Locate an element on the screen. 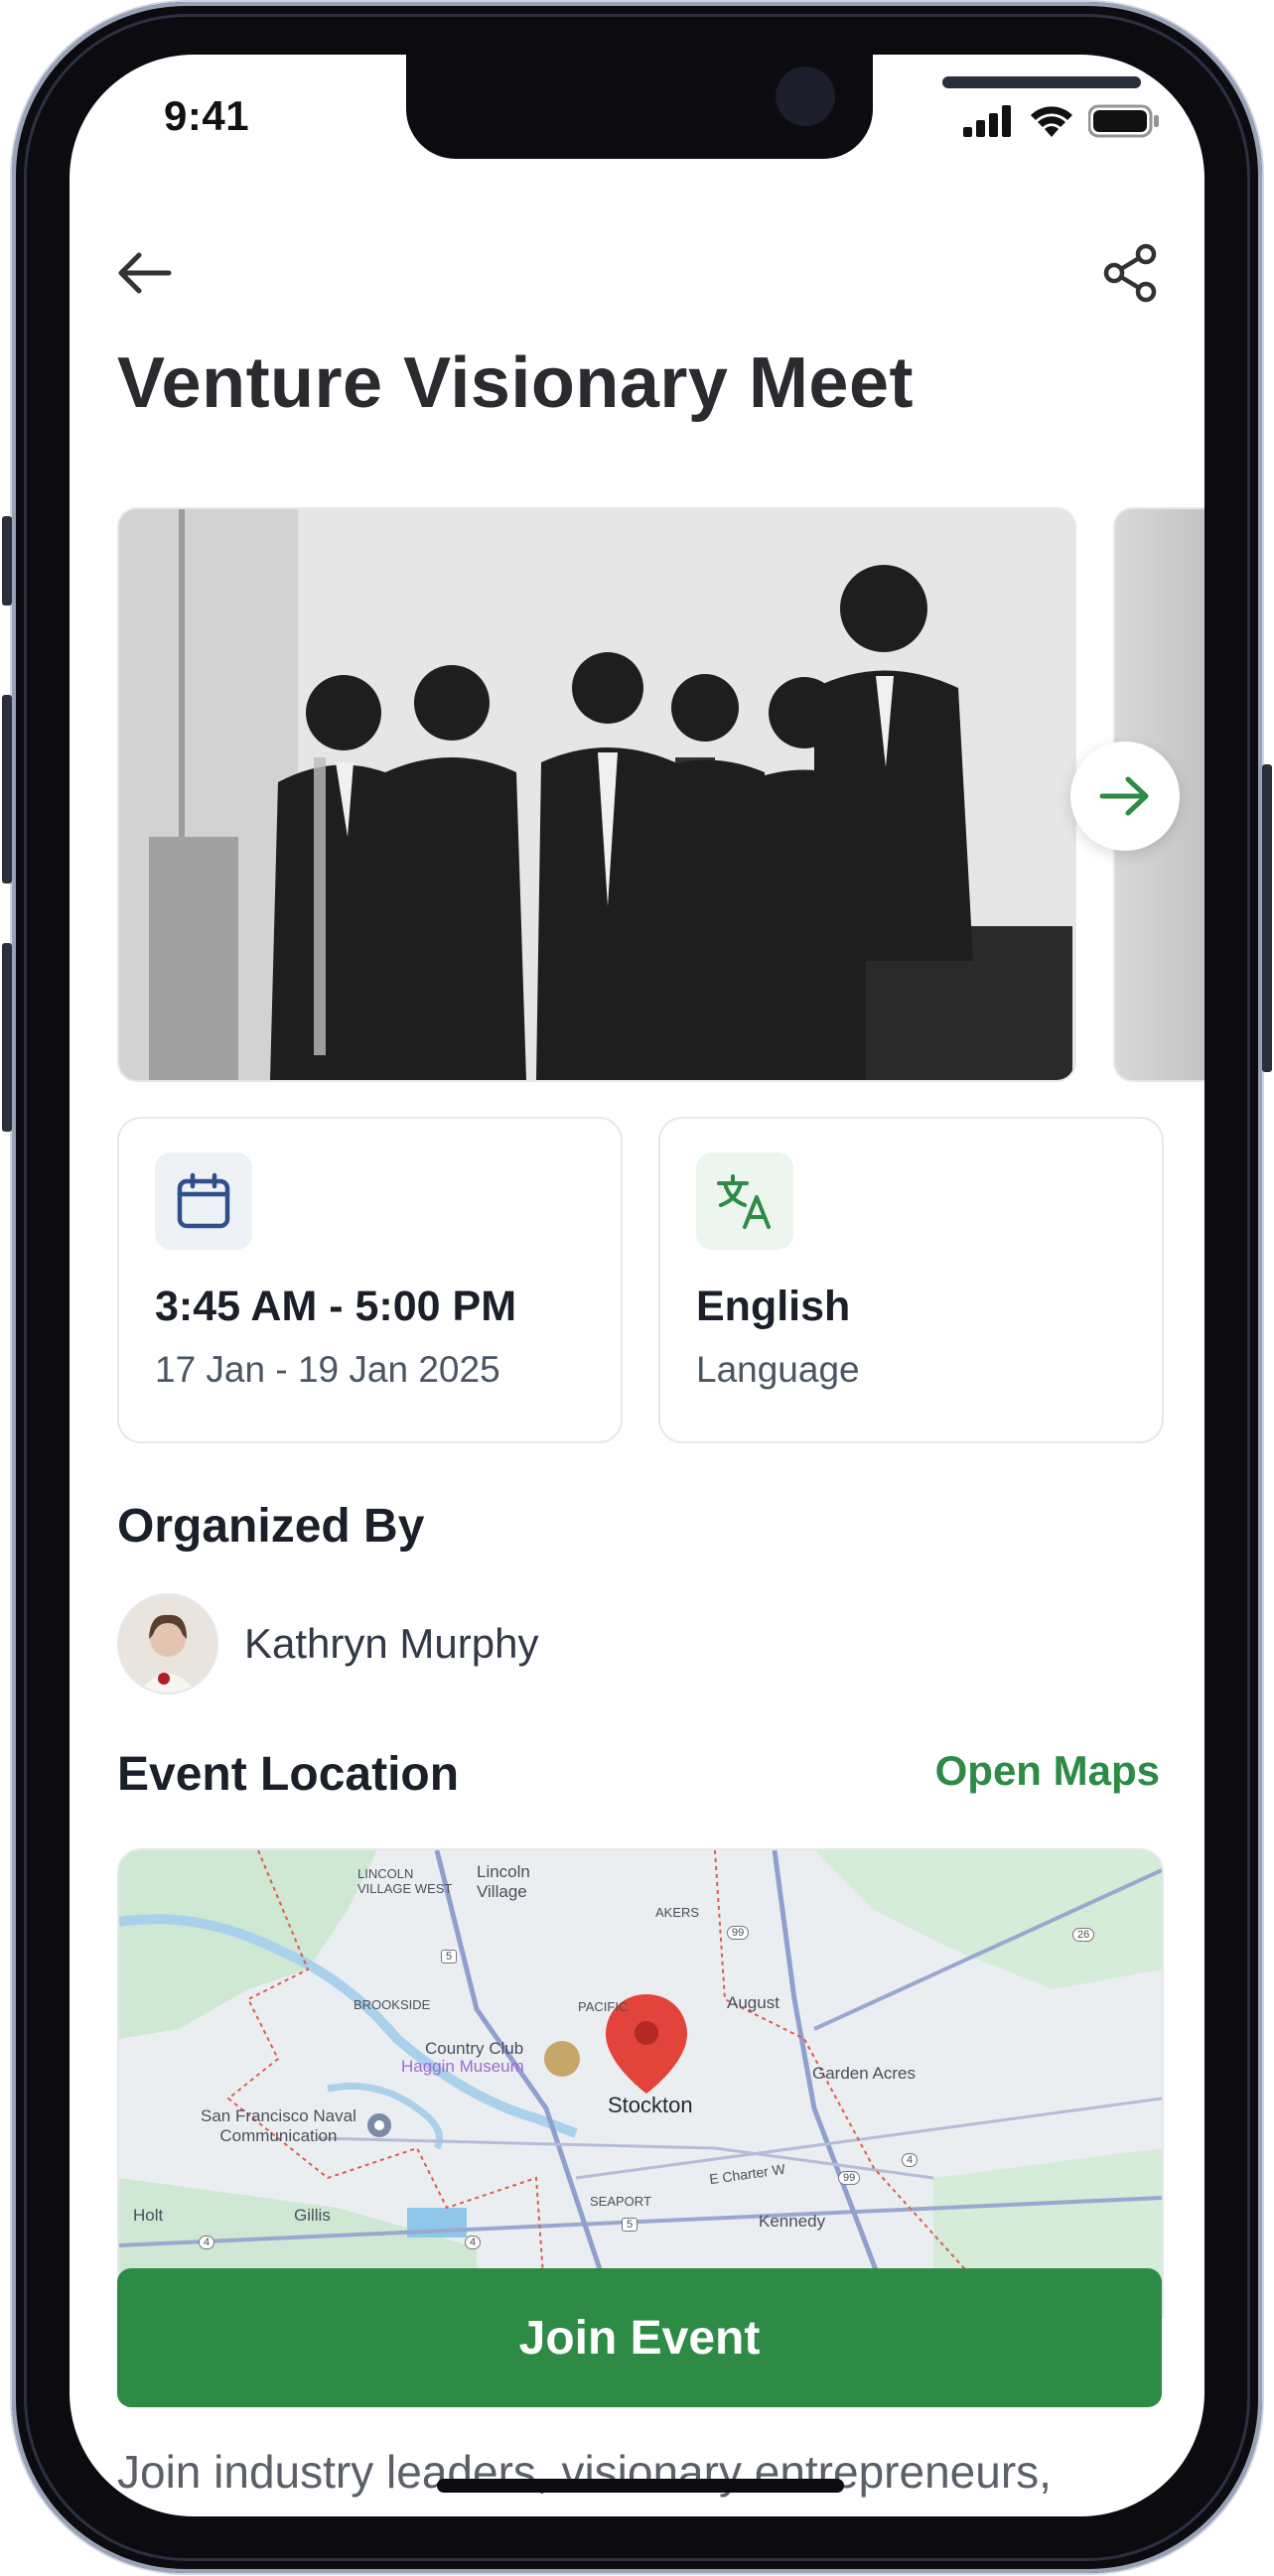 This screenshot has width=1274, height=2576. power-button is located at coordinates (1267, 918).